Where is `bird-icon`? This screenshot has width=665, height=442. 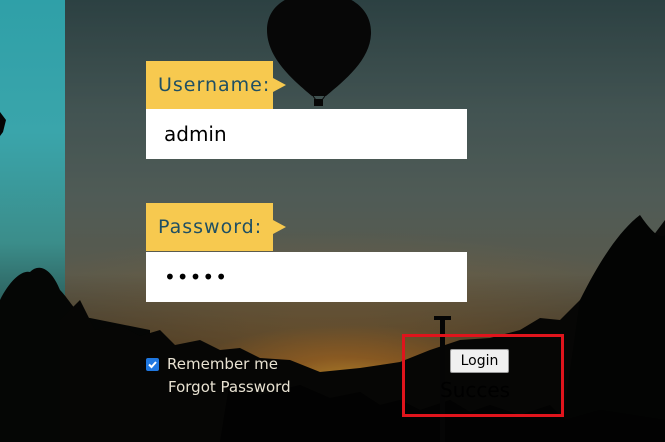 bird-icon is located at coordinates (3, 124).